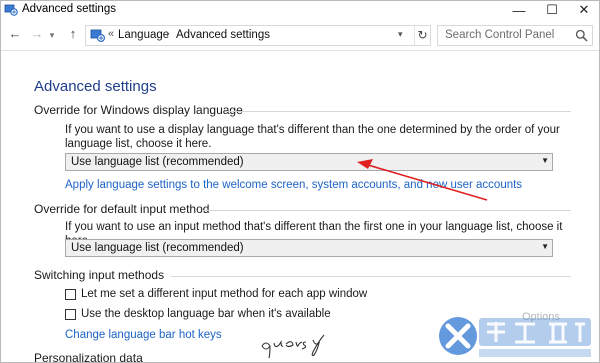 The image size is (600, 363). What do you see at coordinates (88, 357) in the screenshot?
I see `personalization-heading: Personalization data` at bounding box center [88, 357].